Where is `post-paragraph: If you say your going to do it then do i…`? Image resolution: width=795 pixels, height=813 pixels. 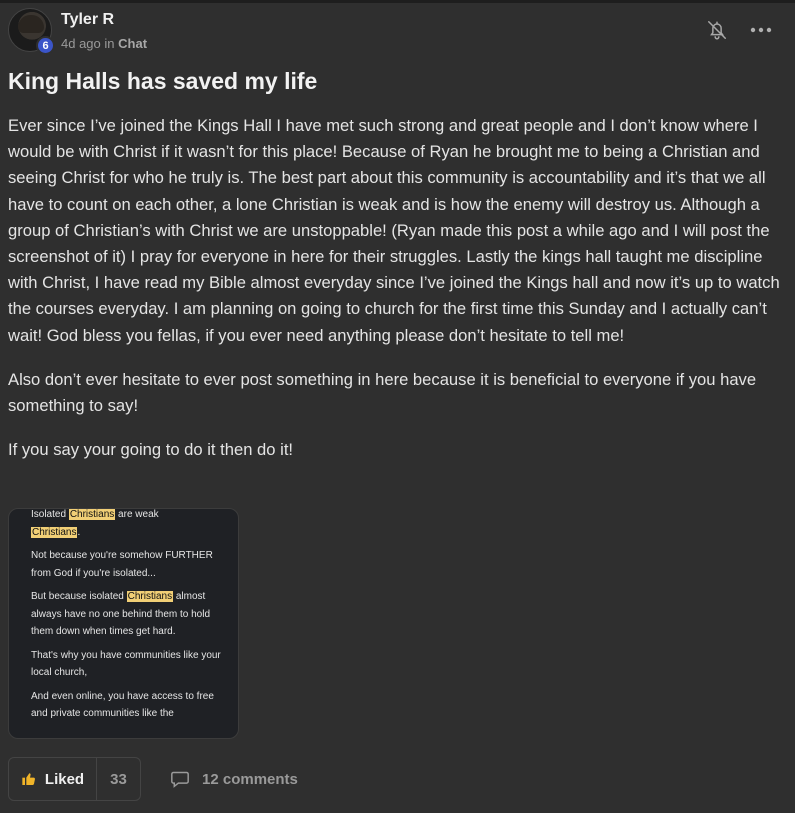 post-paragraph: If you say your going to do it then do i… is located at coordinates (151, 450).